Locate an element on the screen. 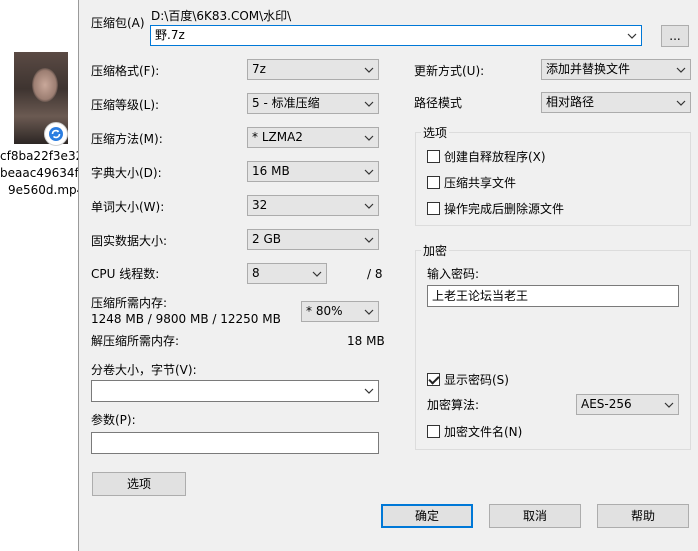 The image size is (698, 551). word-label: 单词大小(W): is located at coordinates (128, 207).